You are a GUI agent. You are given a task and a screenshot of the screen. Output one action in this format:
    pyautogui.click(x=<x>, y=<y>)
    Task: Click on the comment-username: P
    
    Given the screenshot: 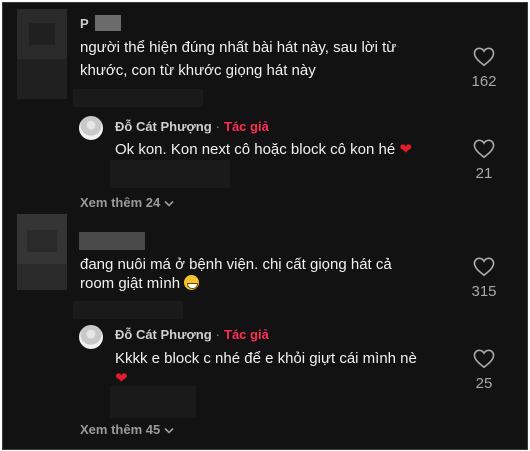 What is the action you would take?
    pyautogui.click(x=84, y=23)
    